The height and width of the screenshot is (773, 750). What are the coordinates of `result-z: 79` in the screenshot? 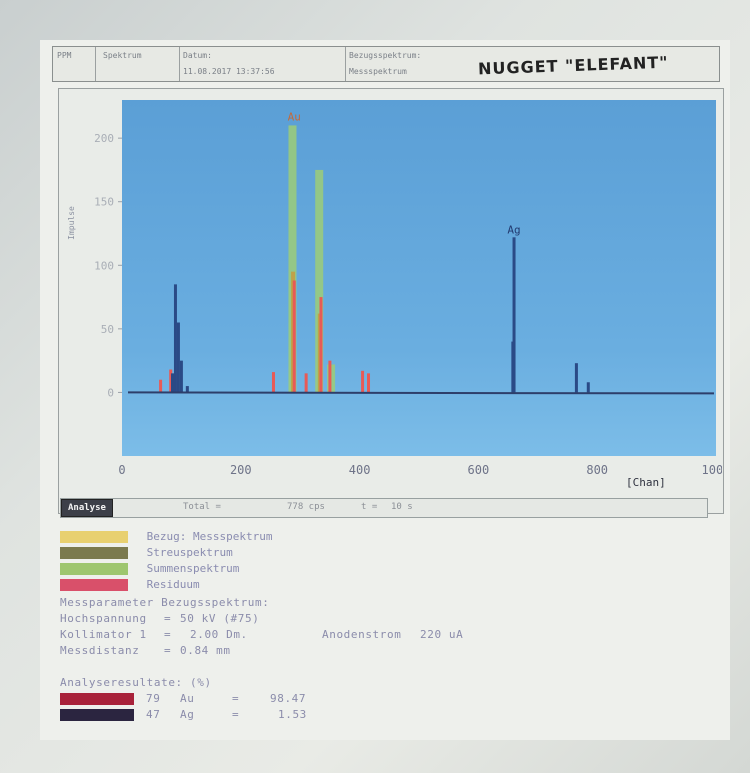 It's located at (153, 698).